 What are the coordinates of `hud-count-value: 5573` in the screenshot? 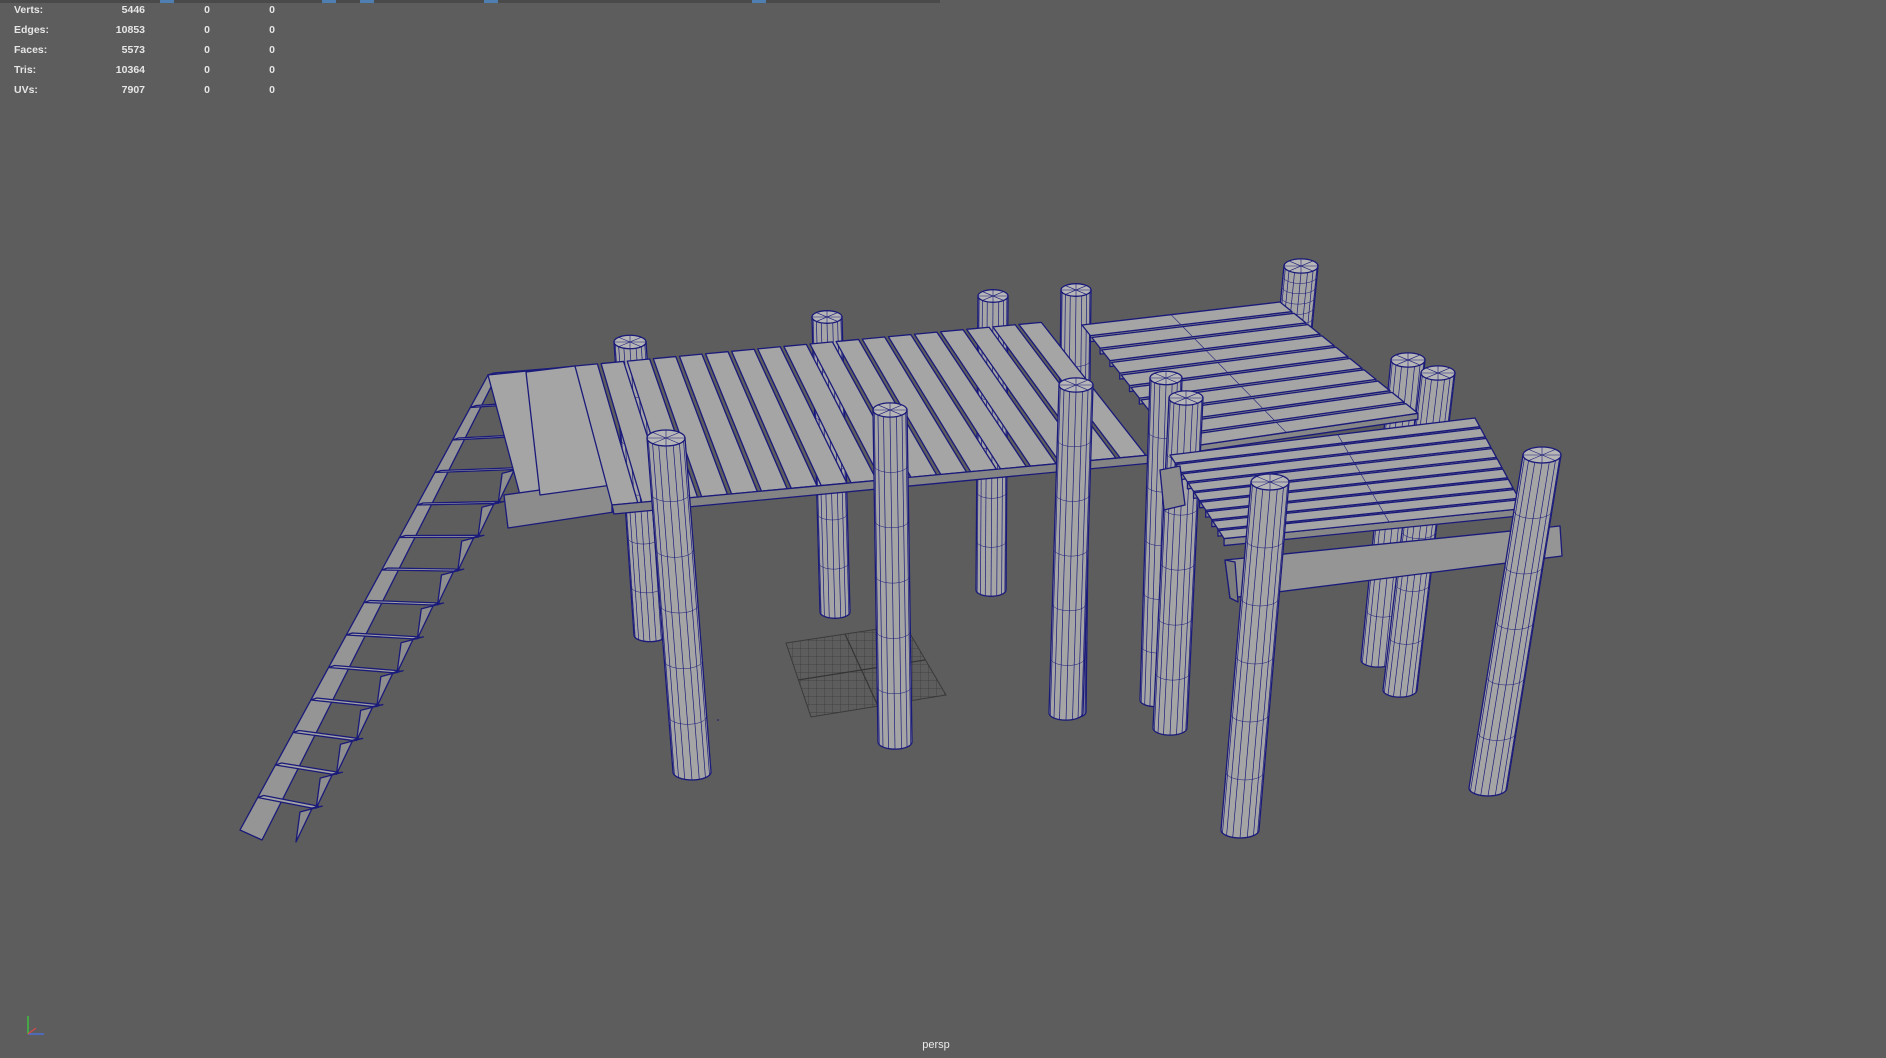 It's located at (133, 50).